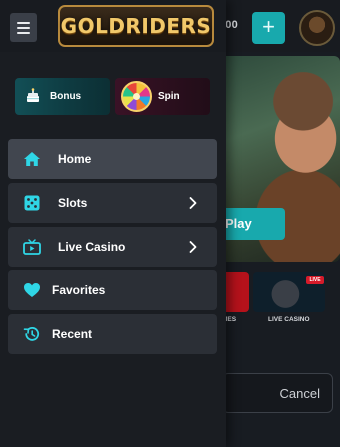 Image resolution: width=340 pixels, height=447 pixels. What do you see at coordinates (315, 280) in the screenshot?
I see `live-badge: LIVE` at bounding box center [315, 280].